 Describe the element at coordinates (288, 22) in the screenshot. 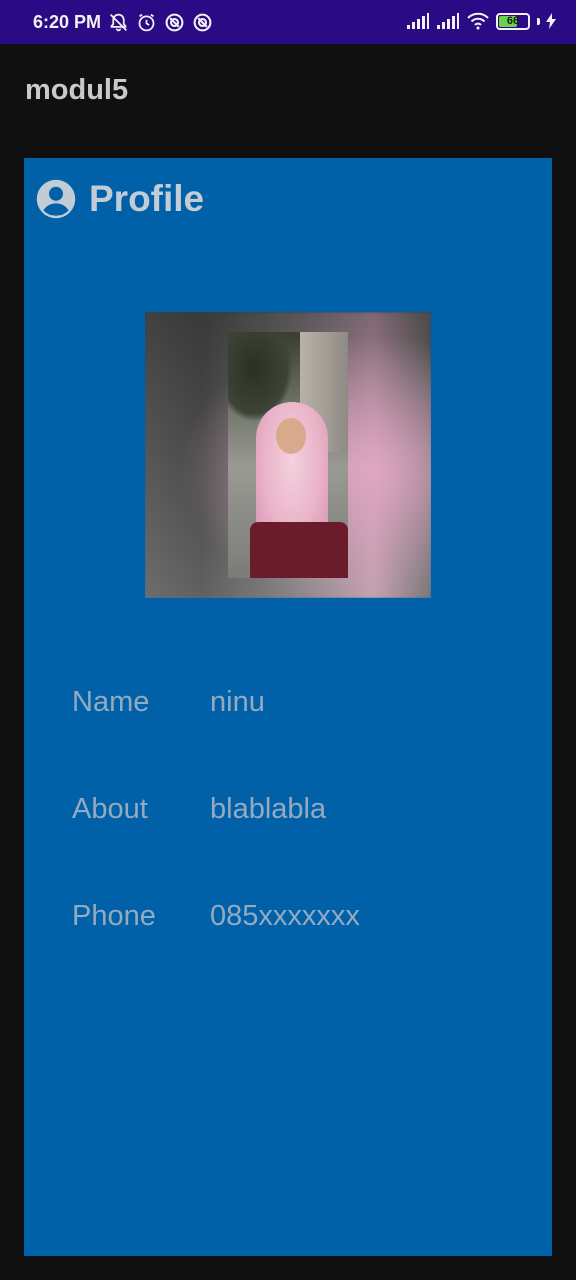

I see `status-bar: 6:20 PM 66` at that location.